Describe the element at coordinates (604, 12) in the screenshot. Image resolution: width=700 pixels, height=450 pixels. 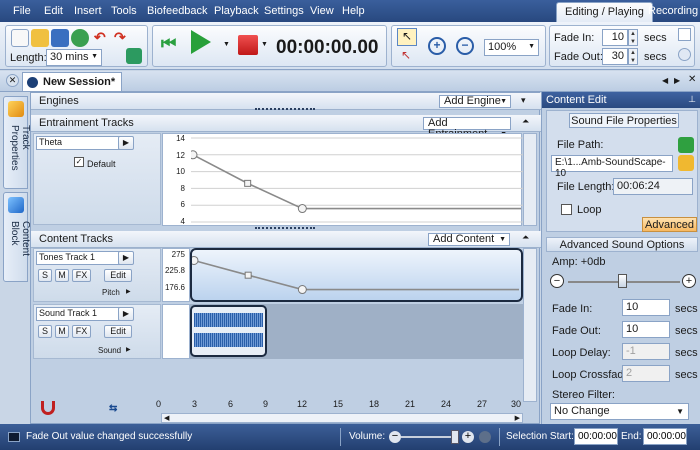
I see `tab-editing-playing: Editing / Playing` at that location.